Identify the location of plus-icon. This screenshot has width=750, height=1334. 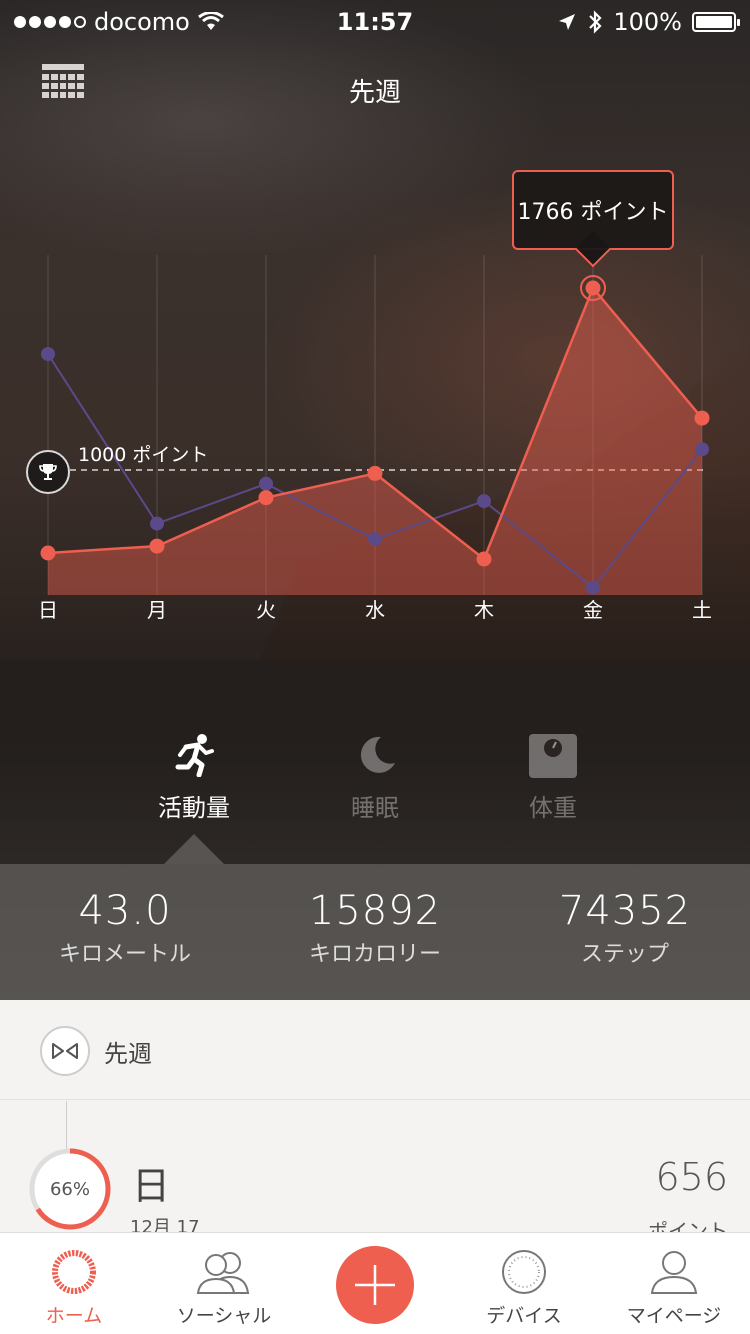
(375, 1285).